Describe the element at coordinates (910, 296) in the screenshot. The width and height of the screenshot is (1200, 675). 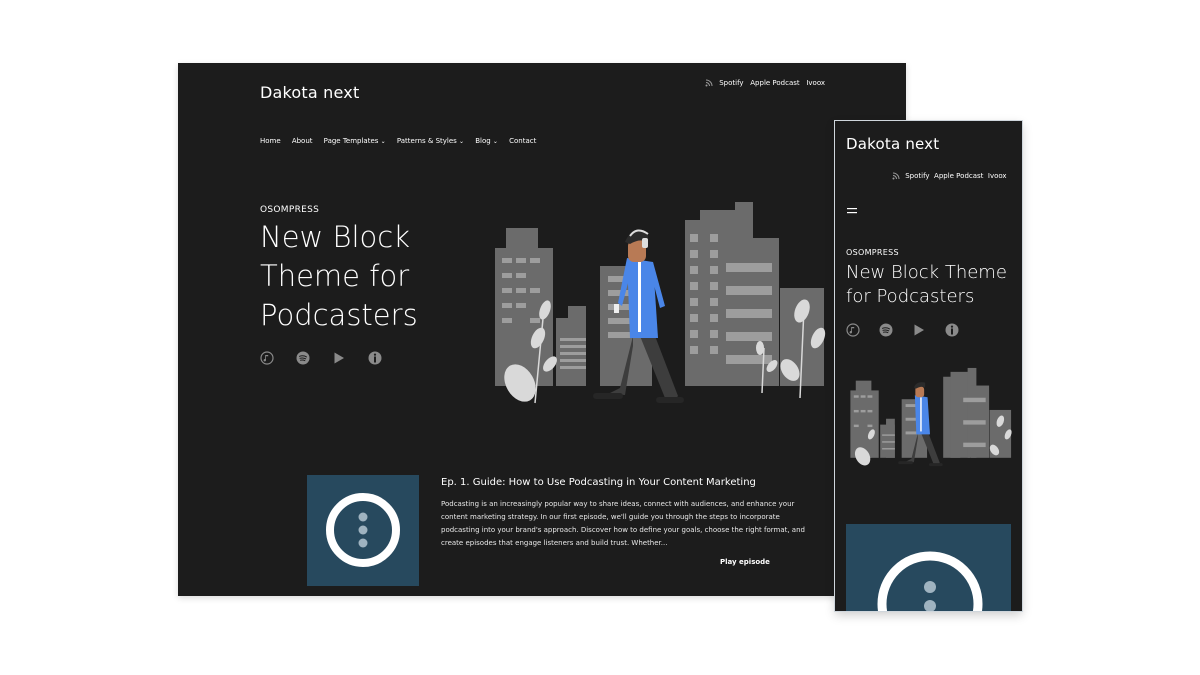
I see `hero-title-line: for Podcasters` at that location.